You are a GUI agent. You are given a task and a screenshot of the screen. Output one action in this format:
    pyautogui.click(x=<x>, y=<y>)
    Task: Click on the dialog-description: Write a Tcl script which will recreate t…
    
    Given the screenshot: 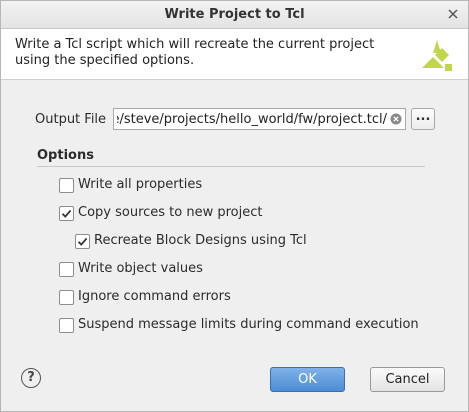 What is the action you would take?
    pyautogui.click(x=195, y=52)
    